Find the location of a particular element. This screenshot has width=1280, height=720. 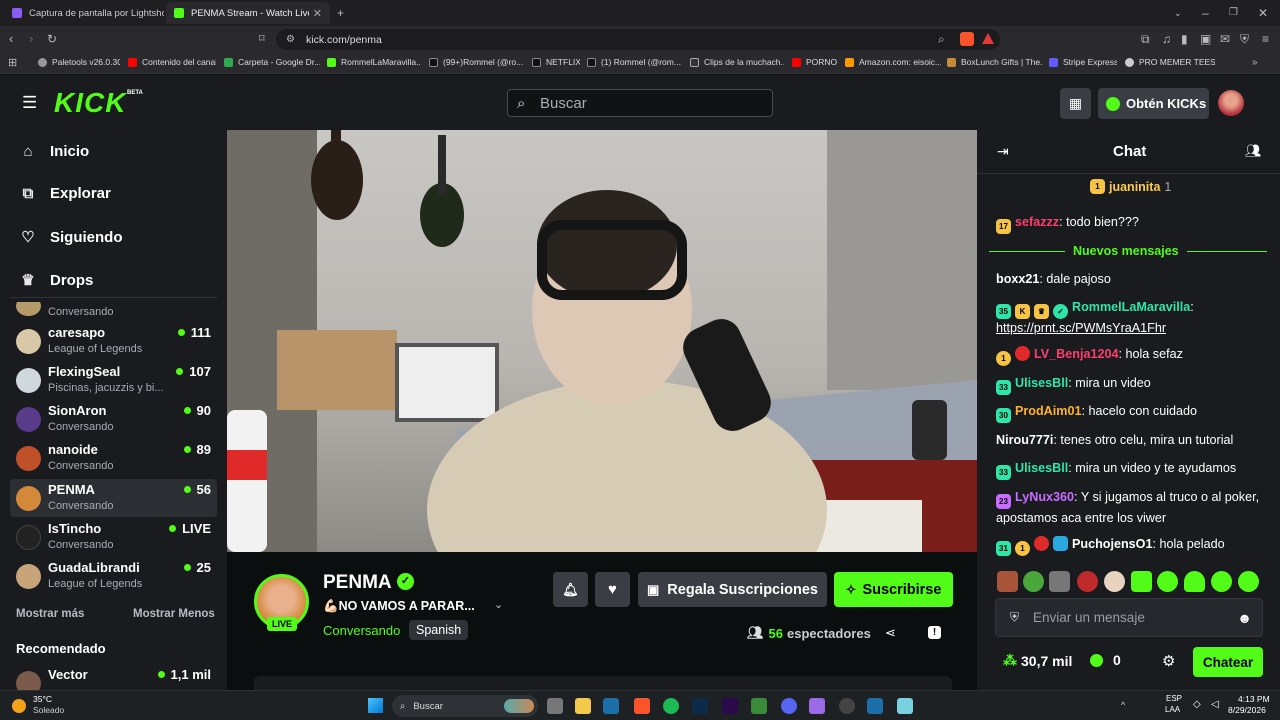

tab-lightshot: Captura de pantalla por Lightshot is located at coordinates (84, 13).